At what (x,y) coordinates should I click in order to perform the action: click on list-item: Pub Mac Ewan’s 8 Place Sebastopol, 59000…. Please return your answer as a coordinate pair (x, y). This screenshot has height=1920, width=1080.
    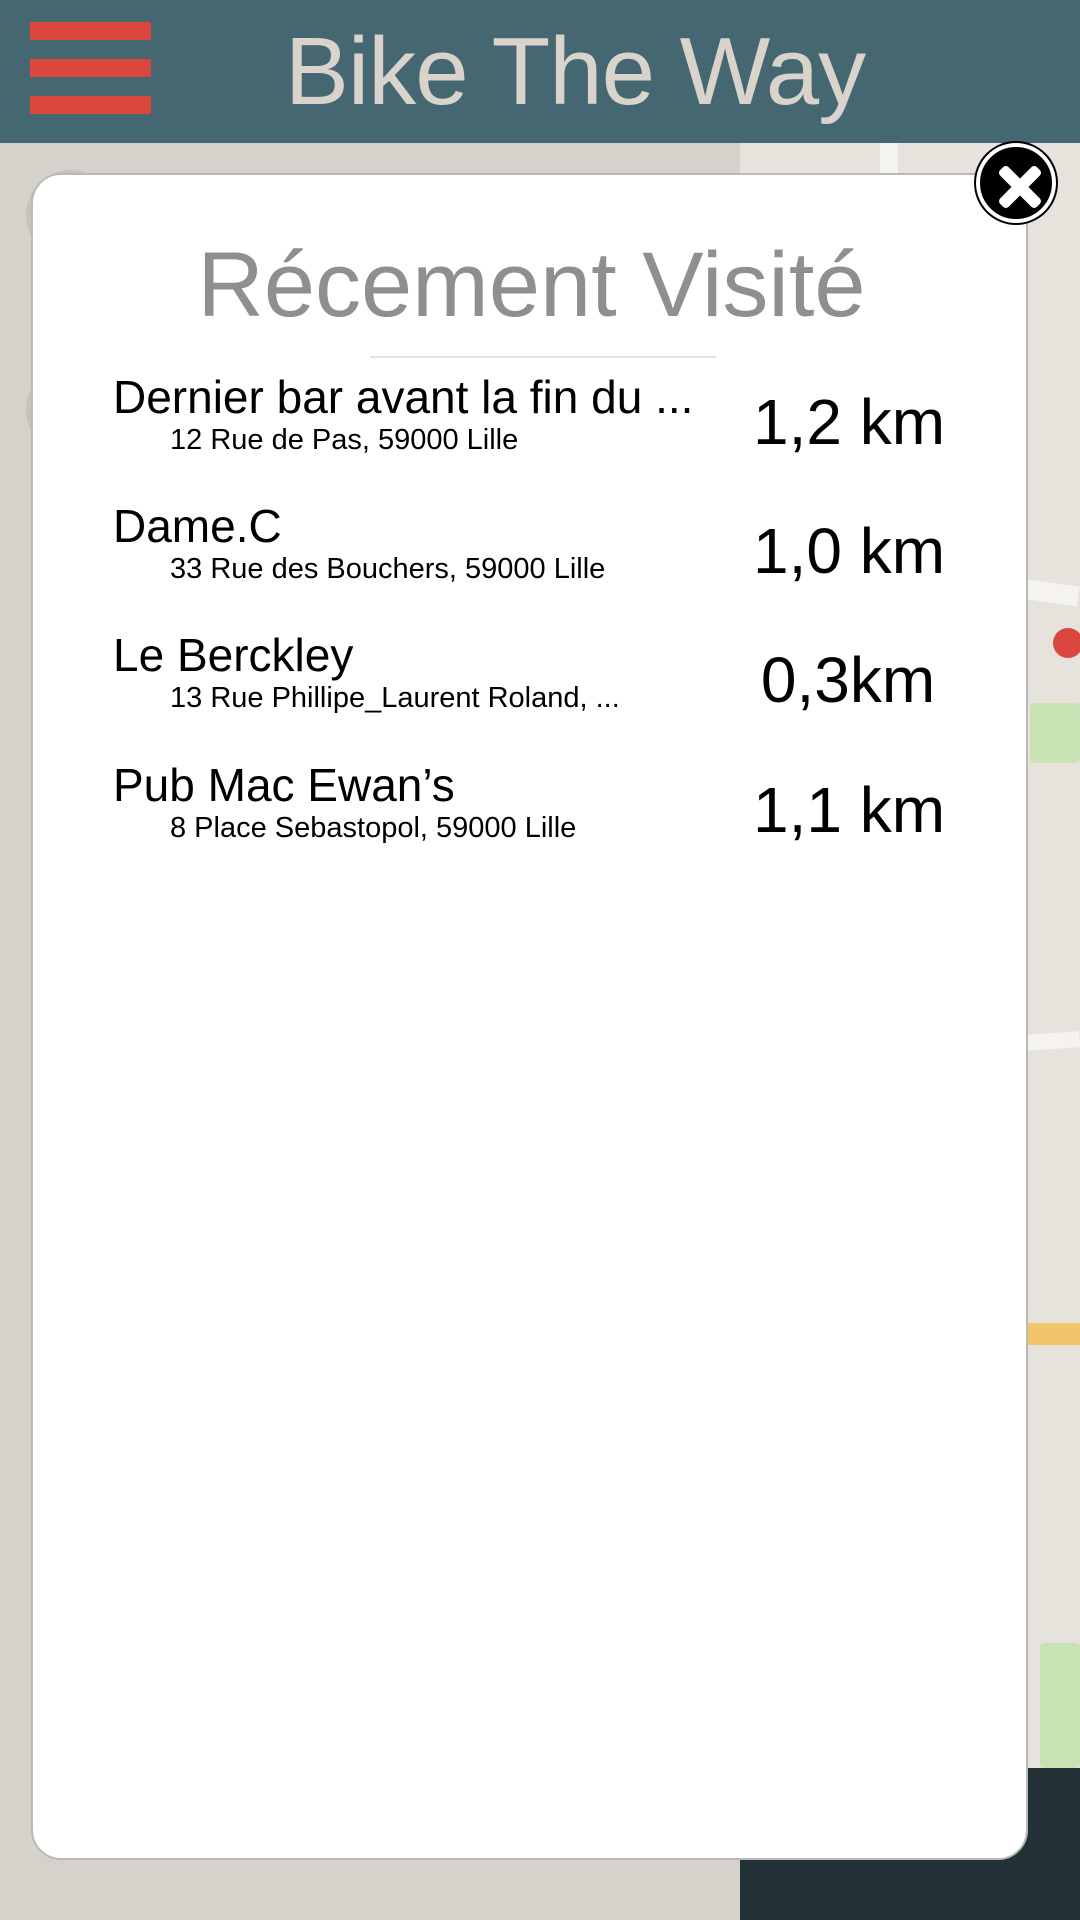
    Looking at the image, I should click on (553, 813).